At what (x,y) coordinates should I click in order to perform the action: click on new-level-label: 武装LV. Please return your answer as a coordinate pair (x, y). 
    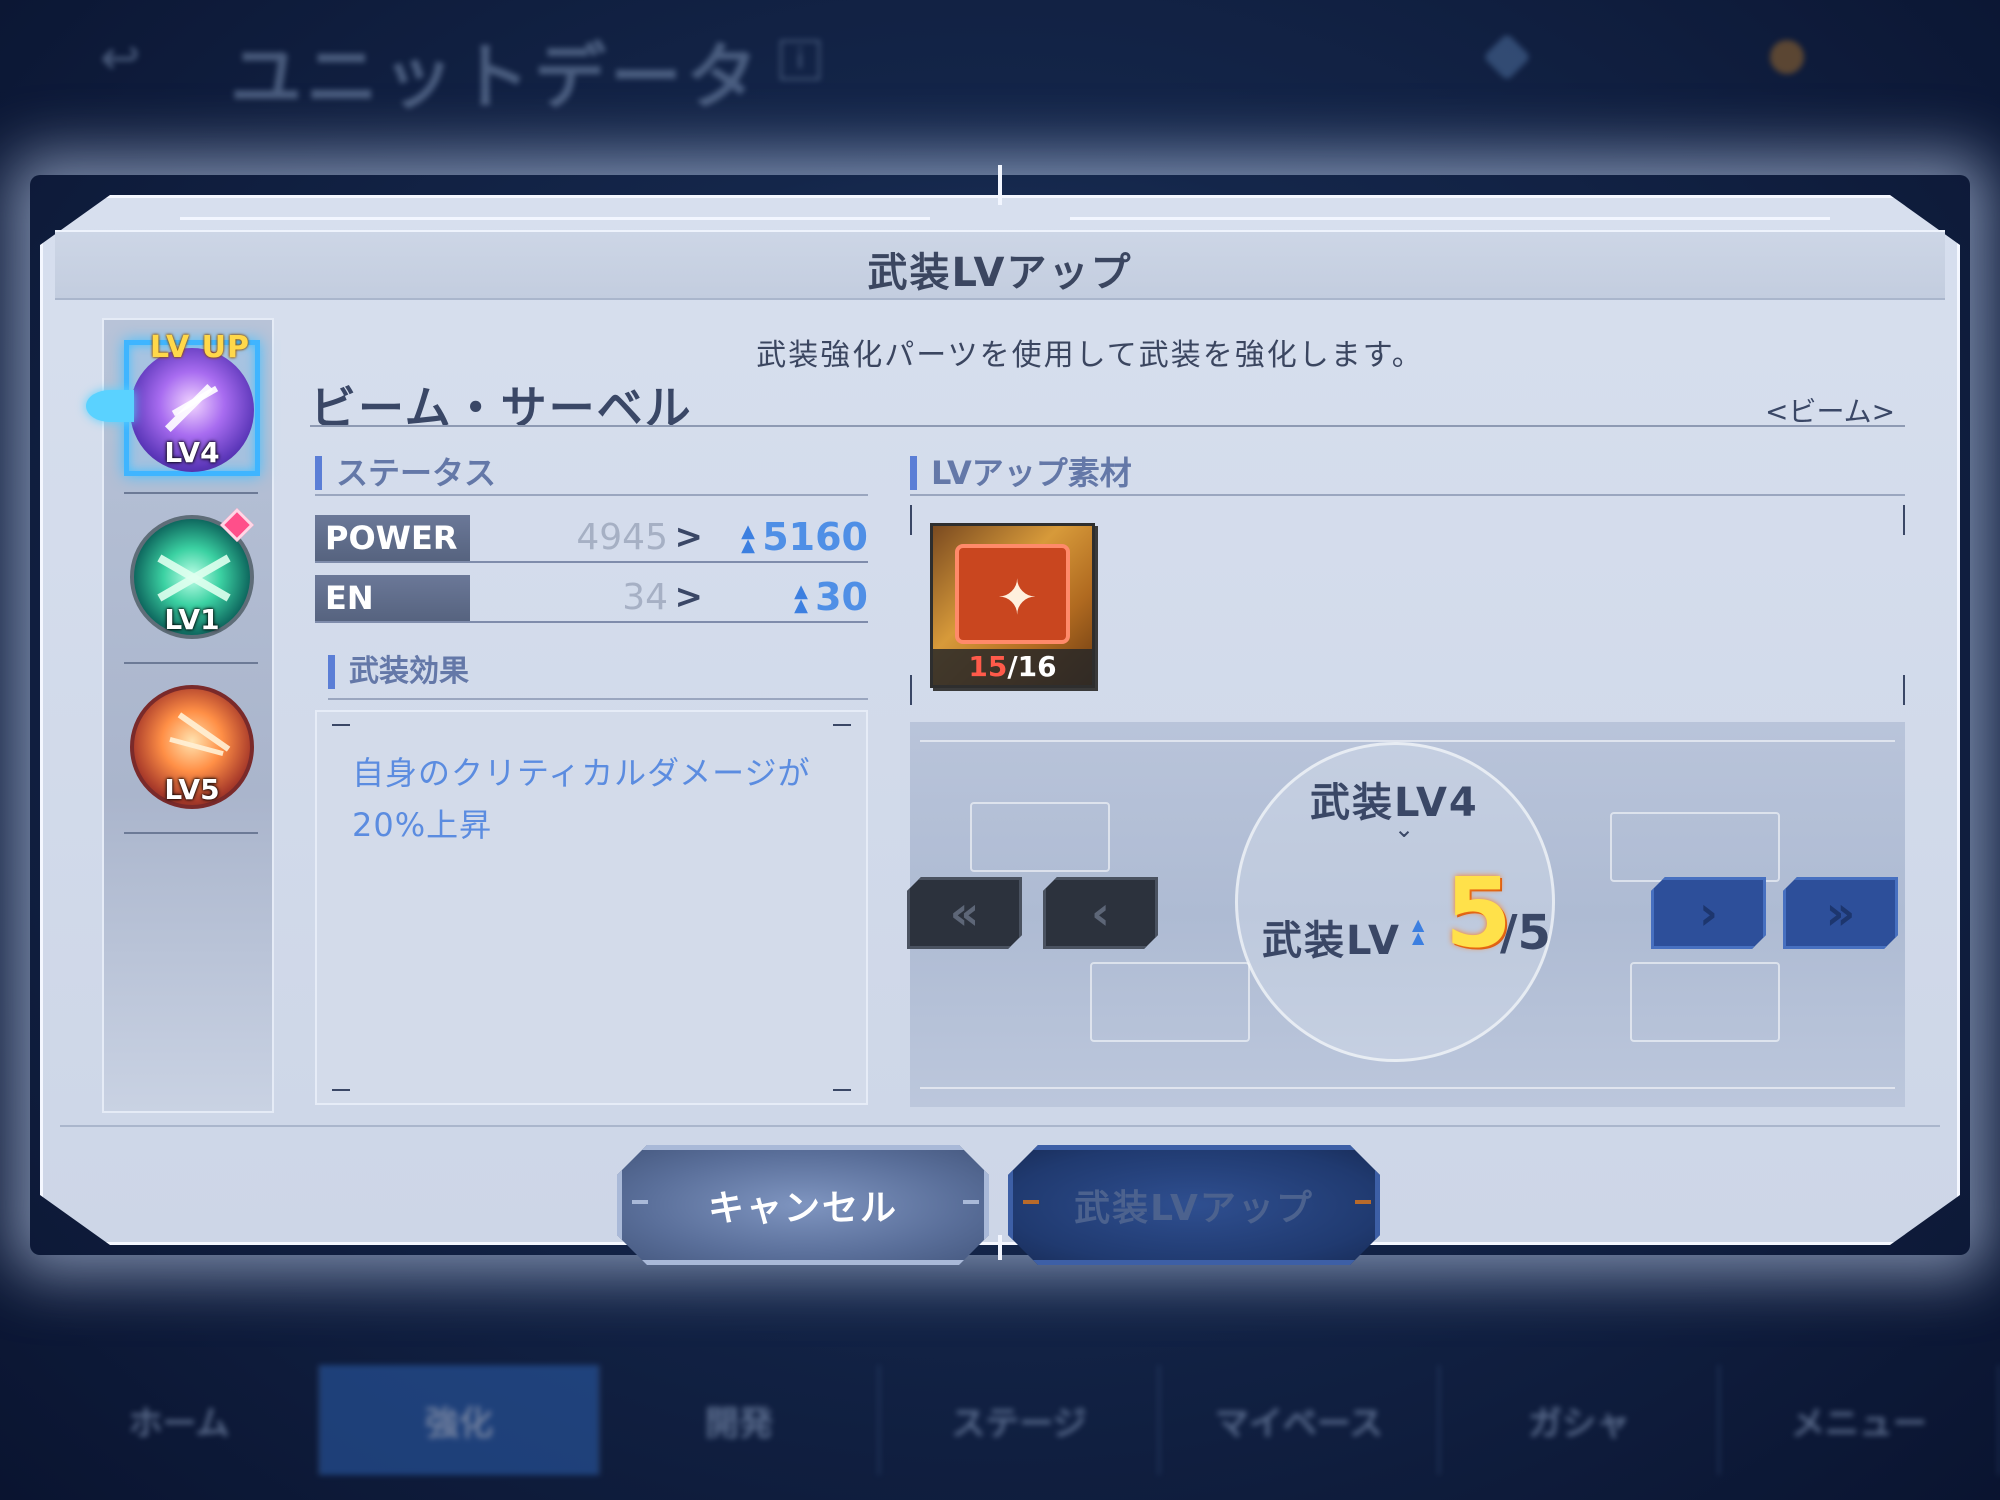
    Looking at the image, I should click on (1331, 941).